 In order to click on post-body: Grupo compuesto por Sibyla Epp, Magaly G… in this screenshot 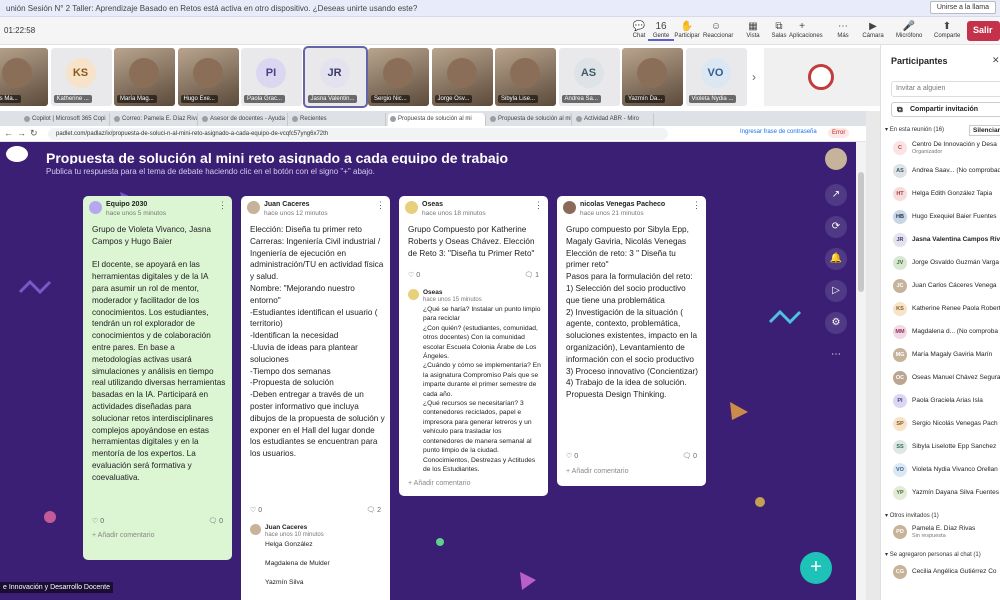, I will do `click(632, 312)`.